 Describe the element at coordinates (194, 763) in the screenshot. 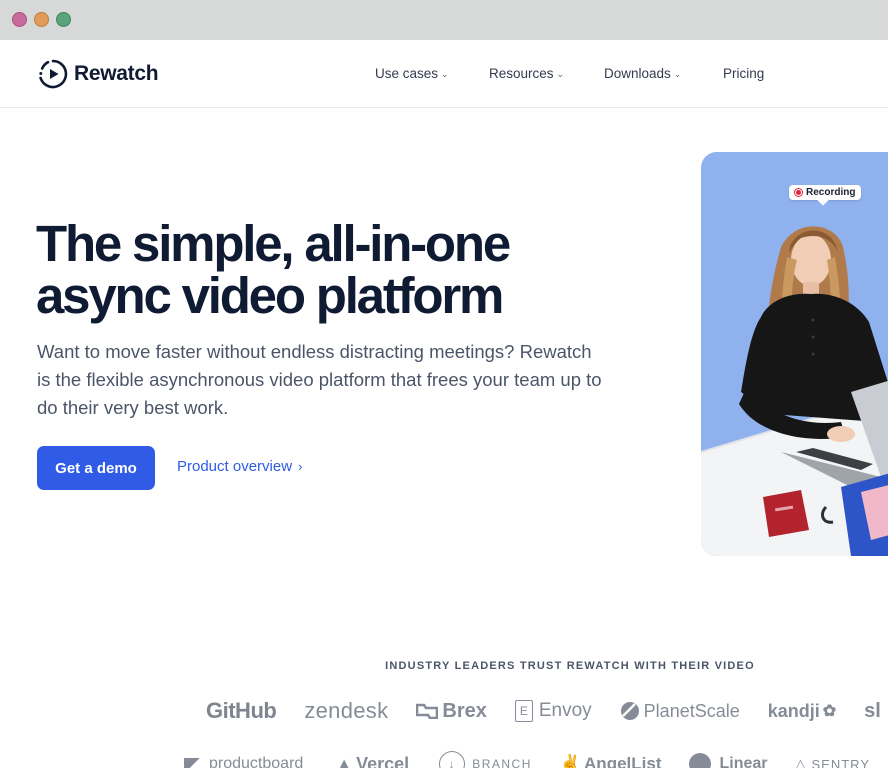

I see `productboard-icon` at that location.